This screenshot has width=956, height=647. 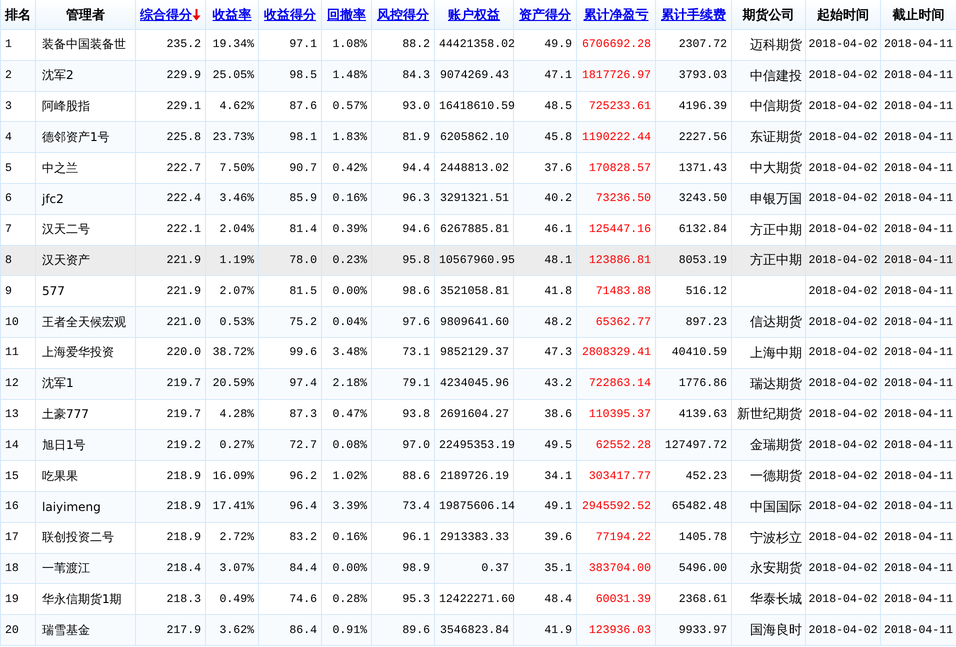 I want to click on table-row: 16 laiyimeng 218.9 17.41% 96.4 3.39% 73.4 19875606.14 49.1 2945592.52 65482.48 中国国际 2018-04-02 2018-04-11, so click(x=478, y=506).